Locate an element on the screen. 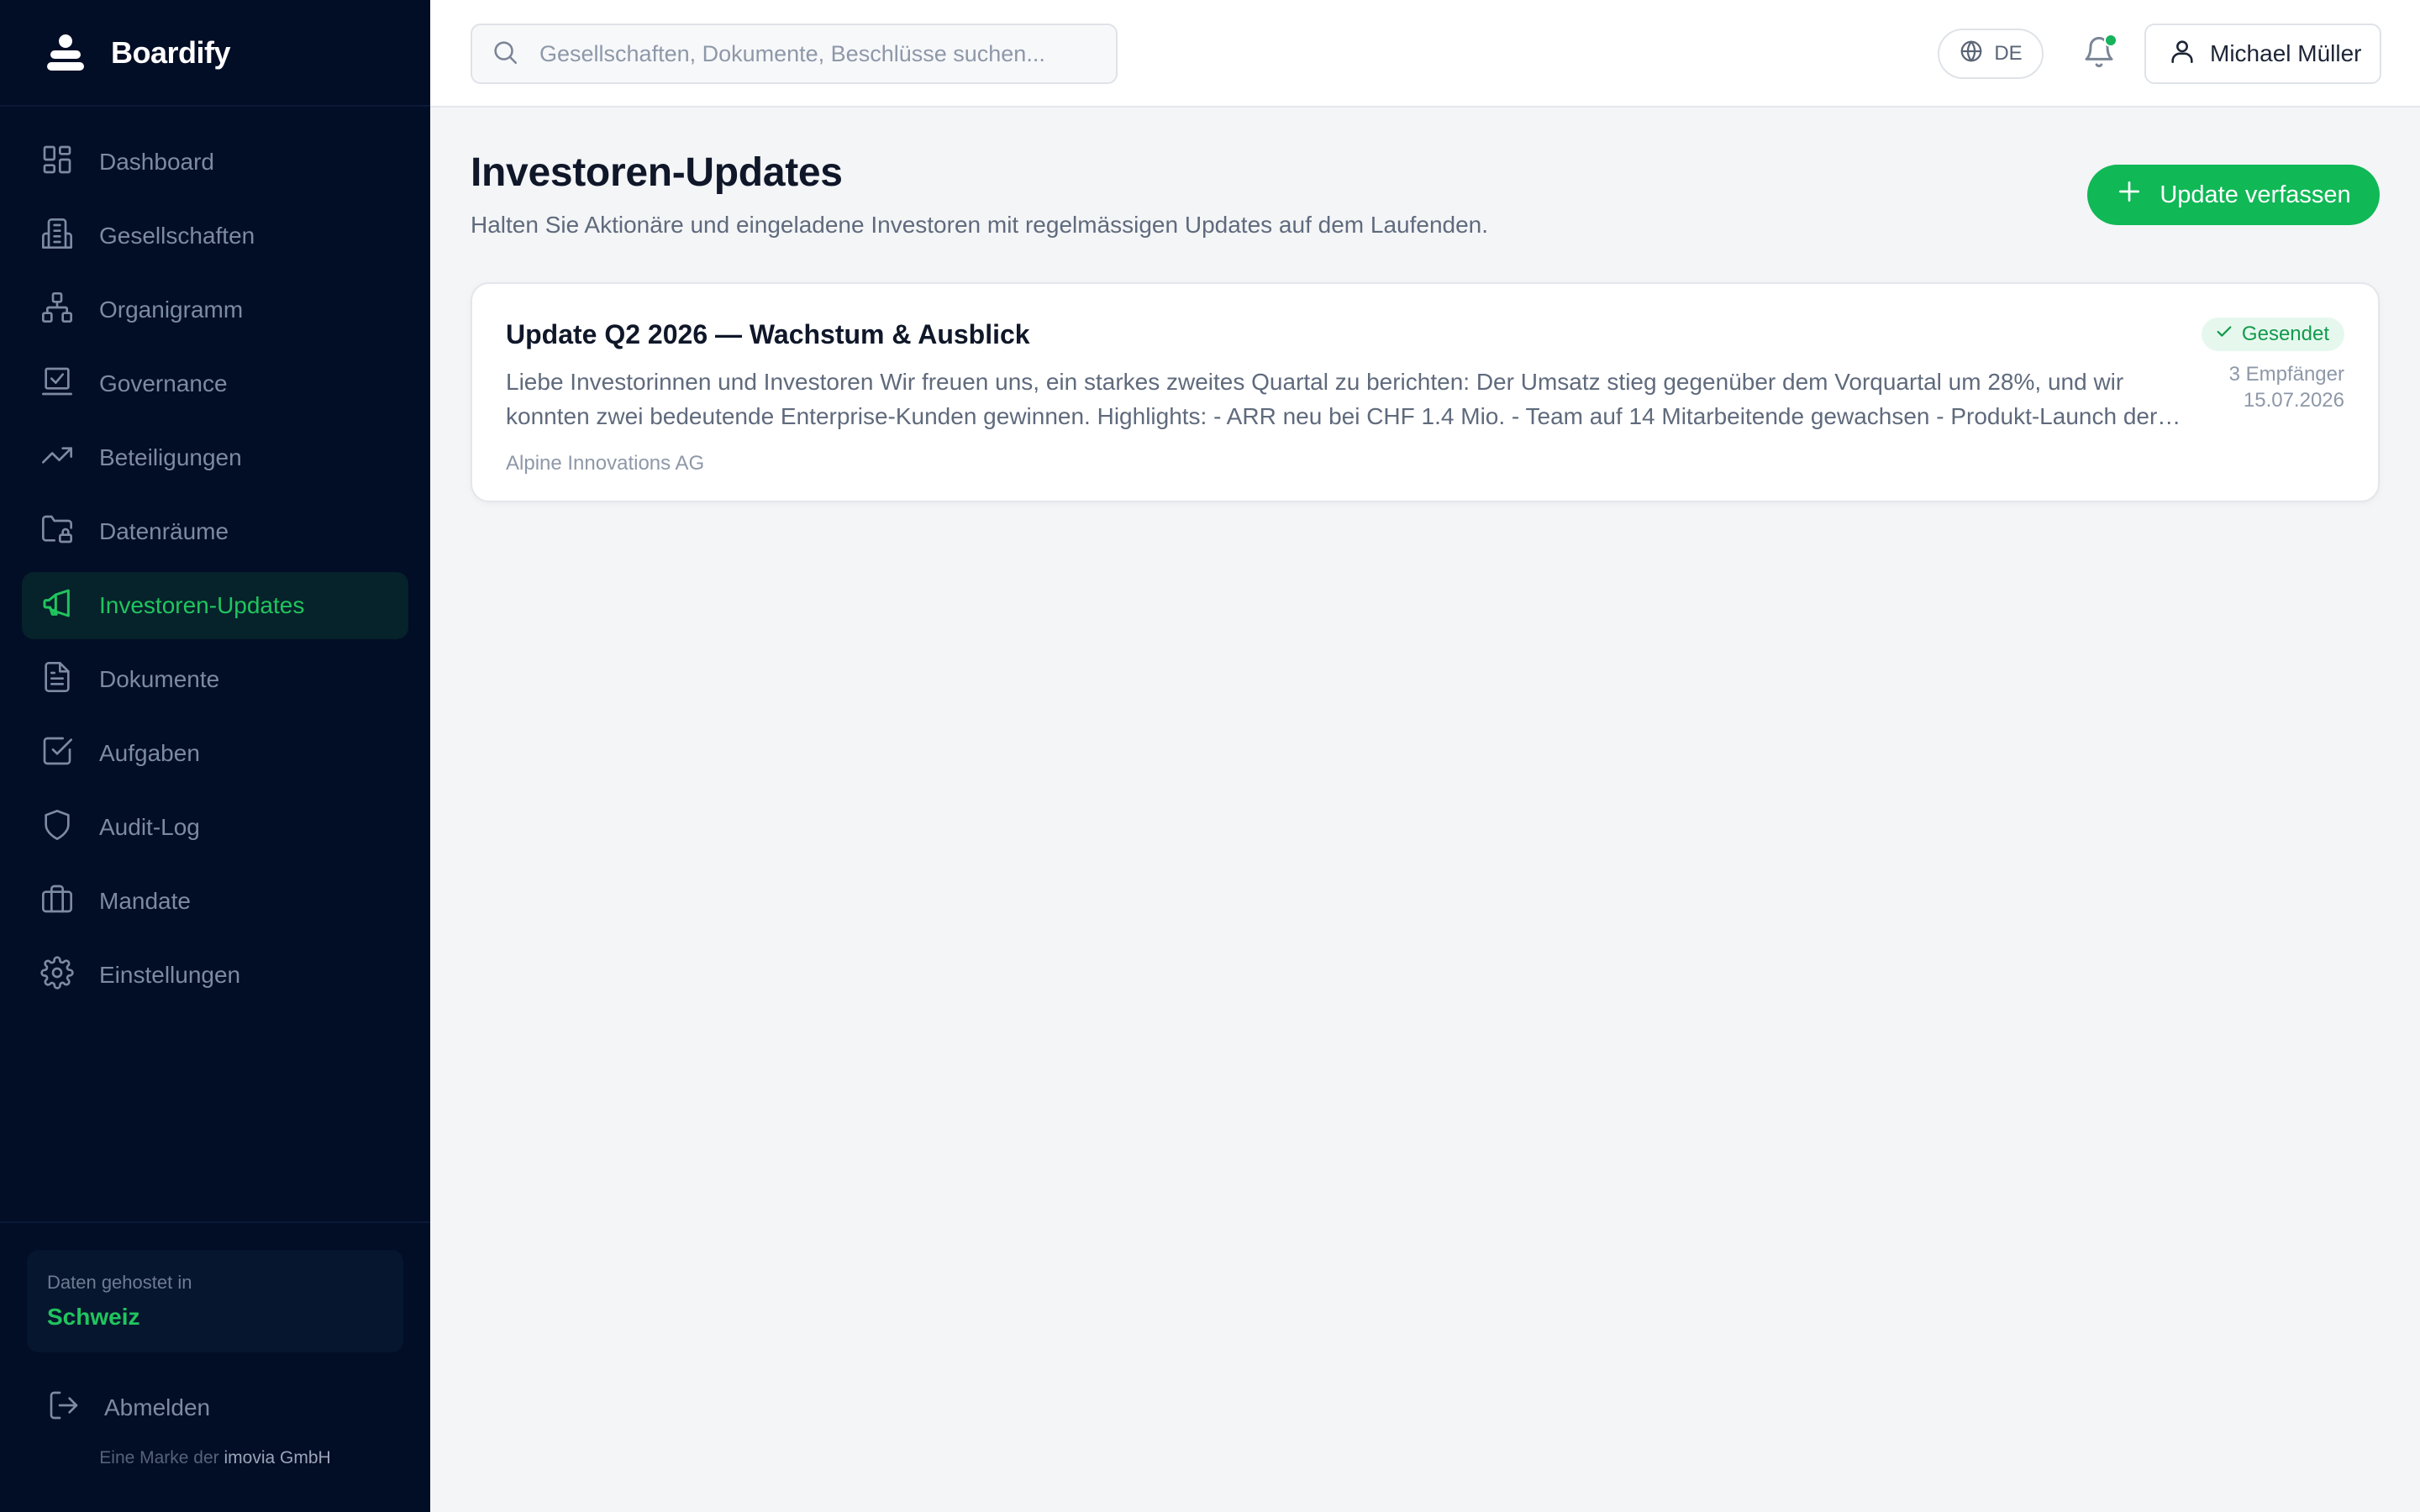  megaphone-icon is located at coordinates (57, 606).